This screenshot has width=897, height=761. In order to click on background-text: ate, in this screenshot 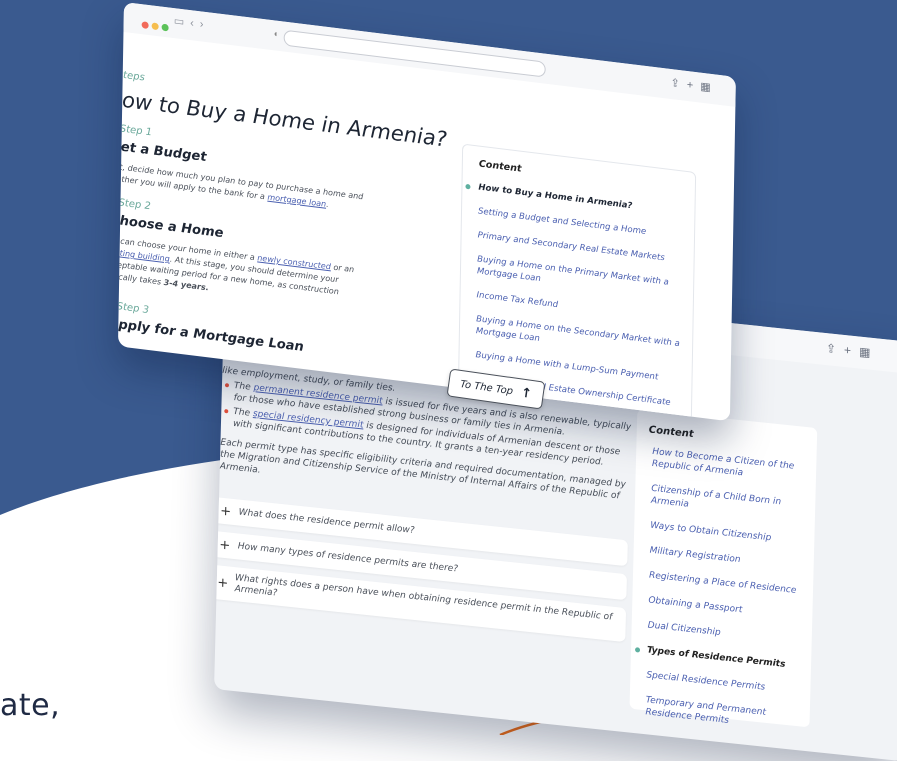, I will do `click(30, 705)`.